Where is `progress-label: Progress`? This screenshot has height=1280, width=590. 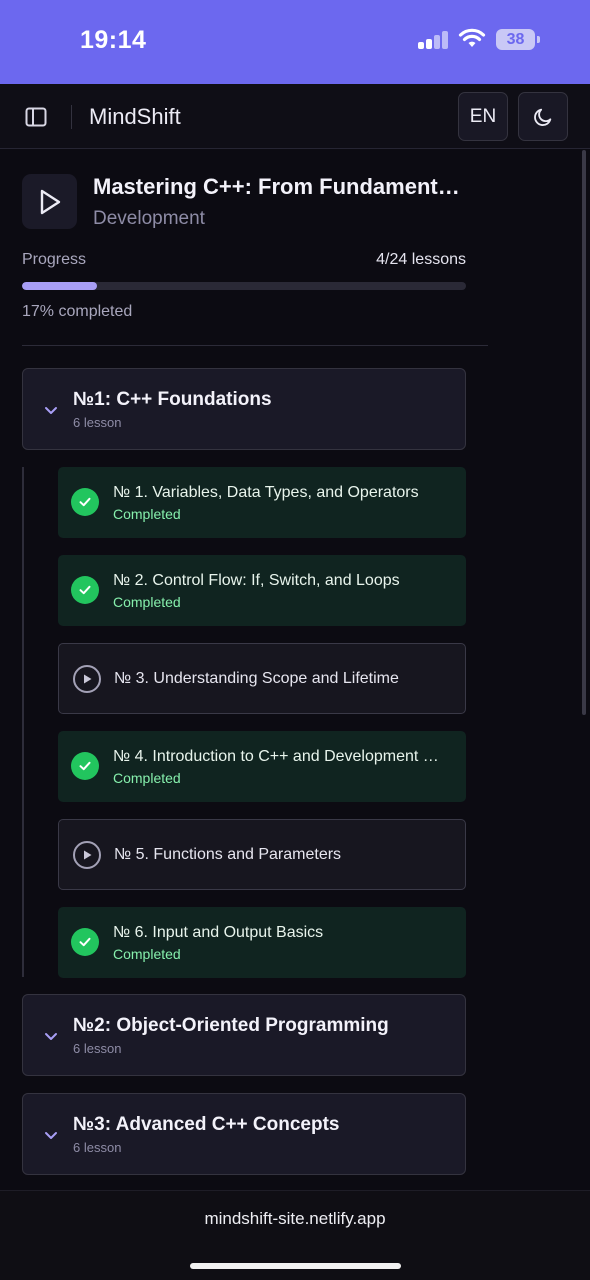 progress-label: Progress is located at coordinates (54, 259).